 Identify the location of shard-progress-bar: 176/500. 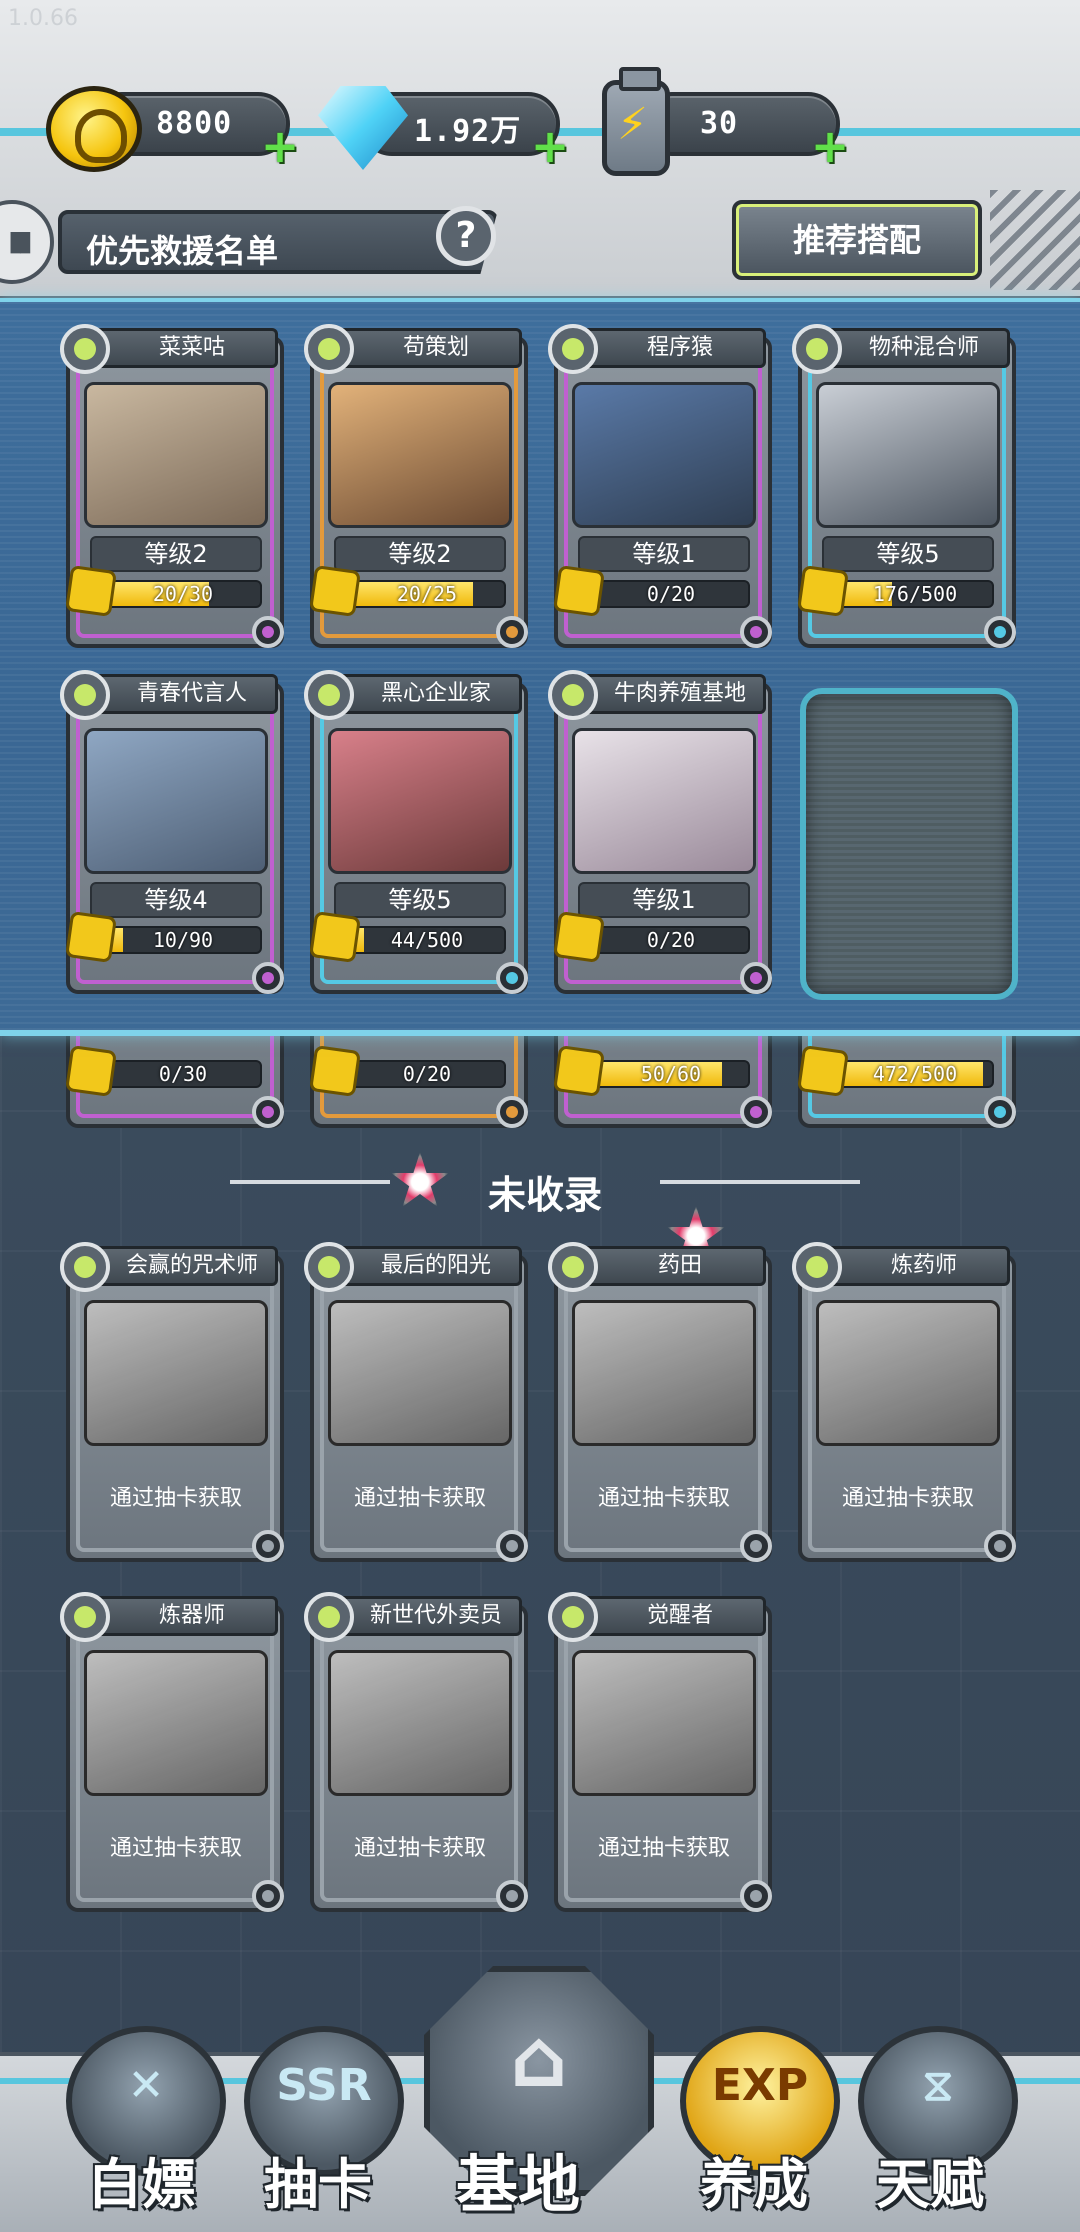
(915, 594).